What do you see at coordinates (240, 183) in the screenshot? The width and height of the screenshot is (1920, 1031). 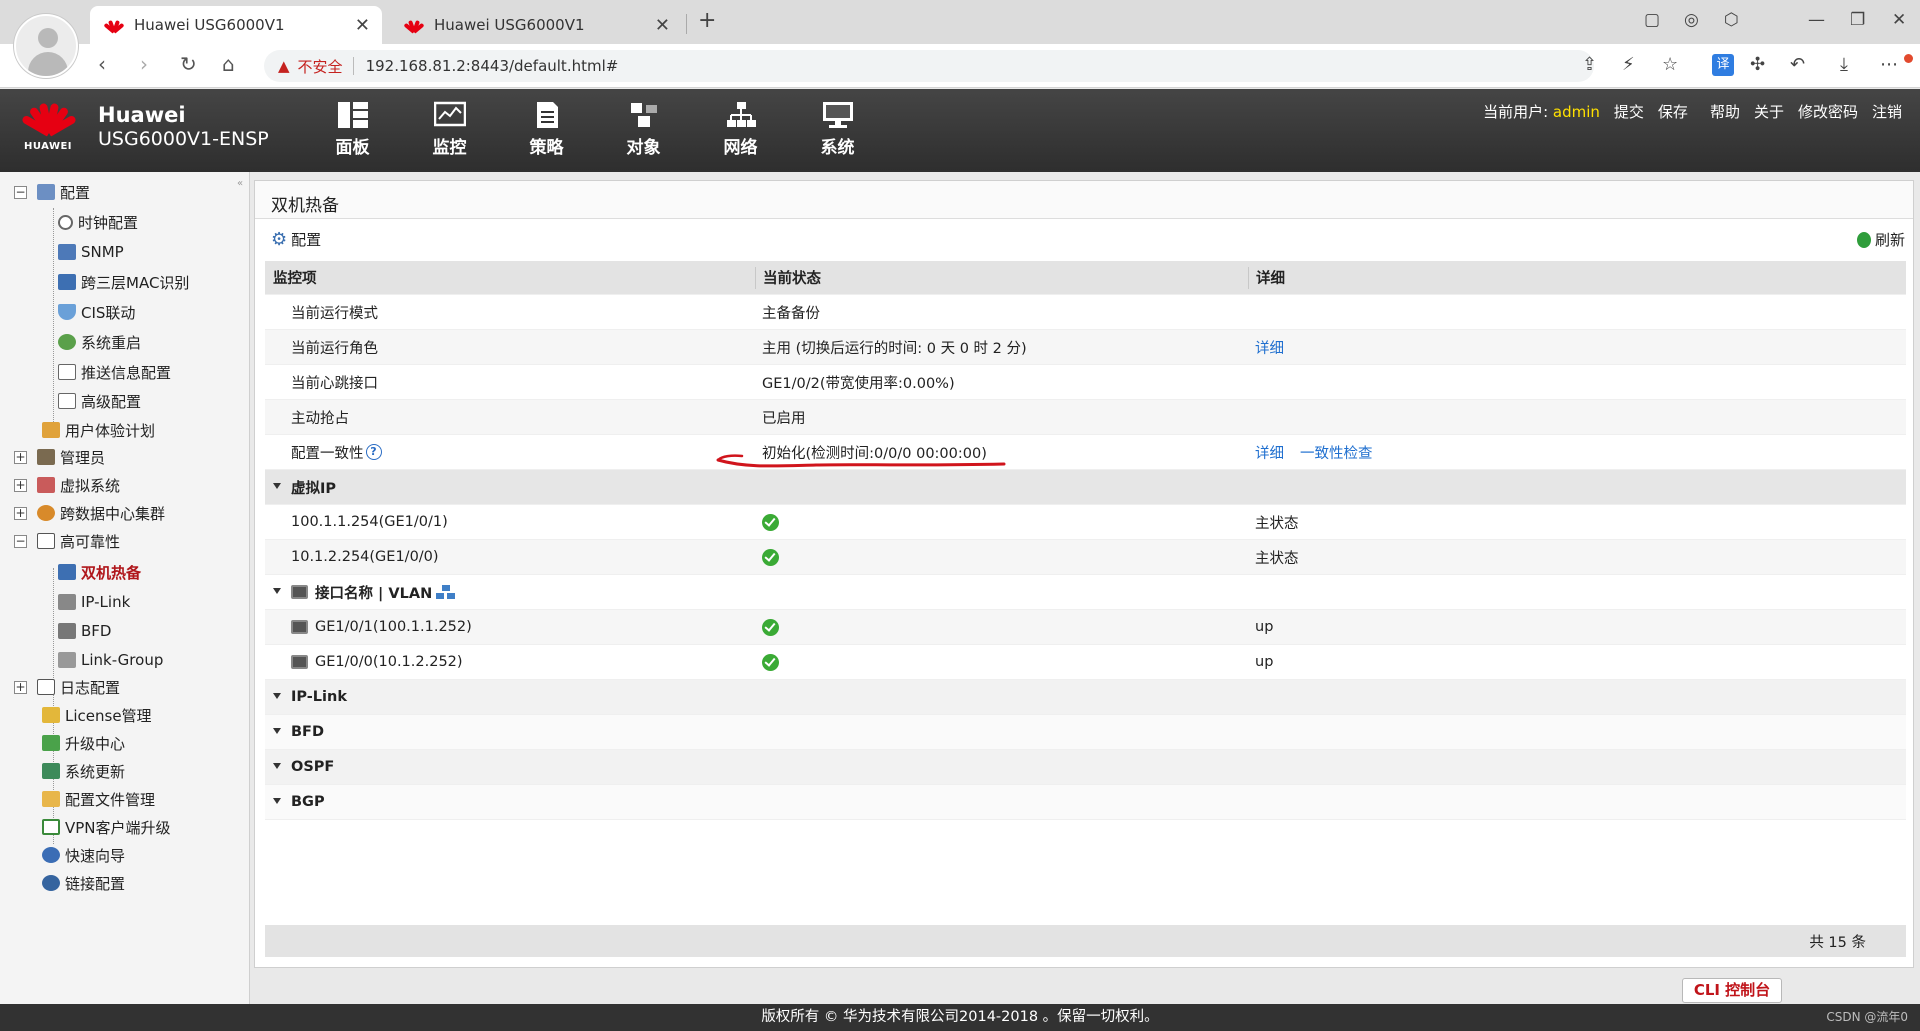 I see `collapse-sidebar-icon: «` at bounding box center [240, 183].